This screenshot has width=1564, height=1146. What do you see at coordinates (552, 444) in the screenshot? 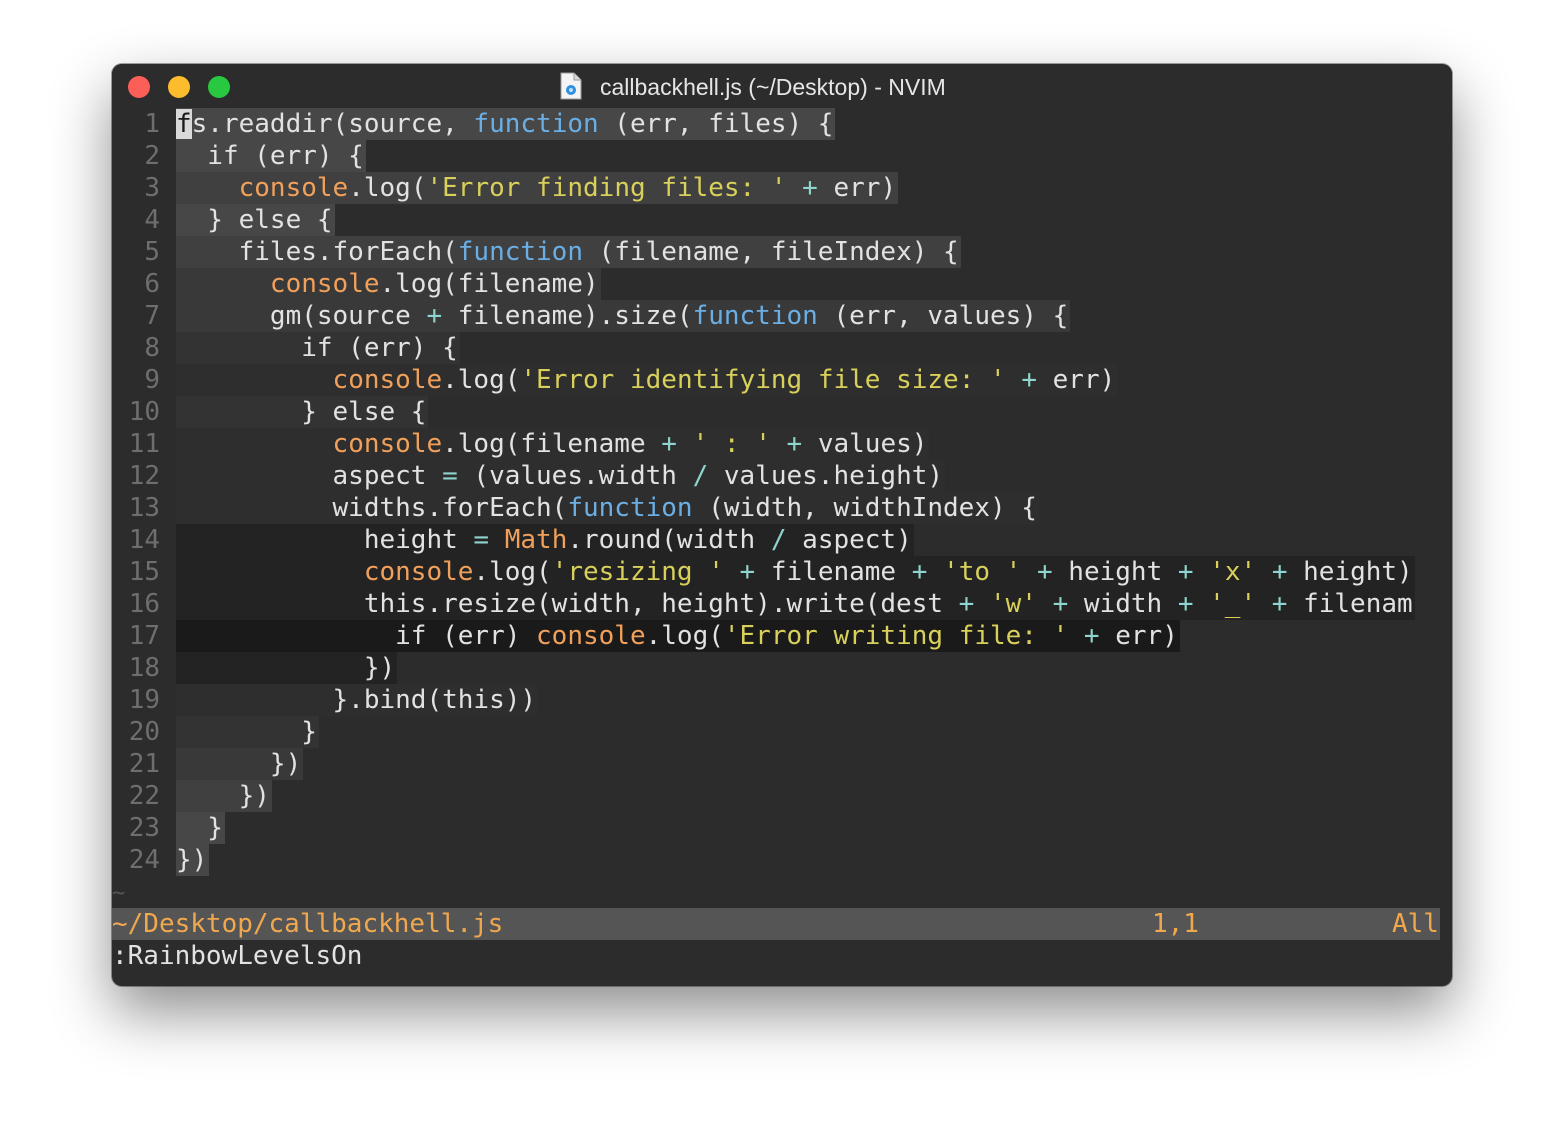
I see `code-token: .log(filename` at bounding box center [552, 444].